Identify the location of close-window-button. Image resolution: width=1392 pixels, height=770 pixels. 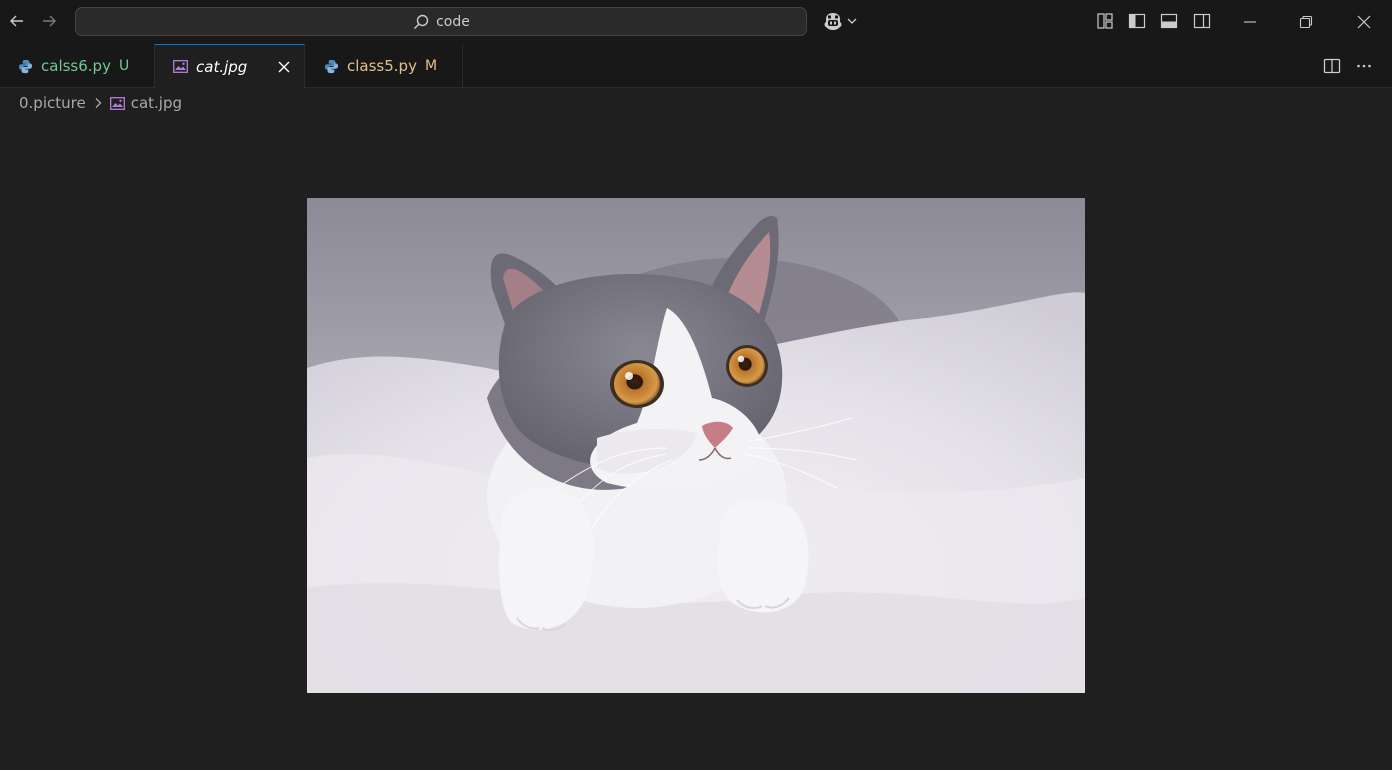
(1364, 22).